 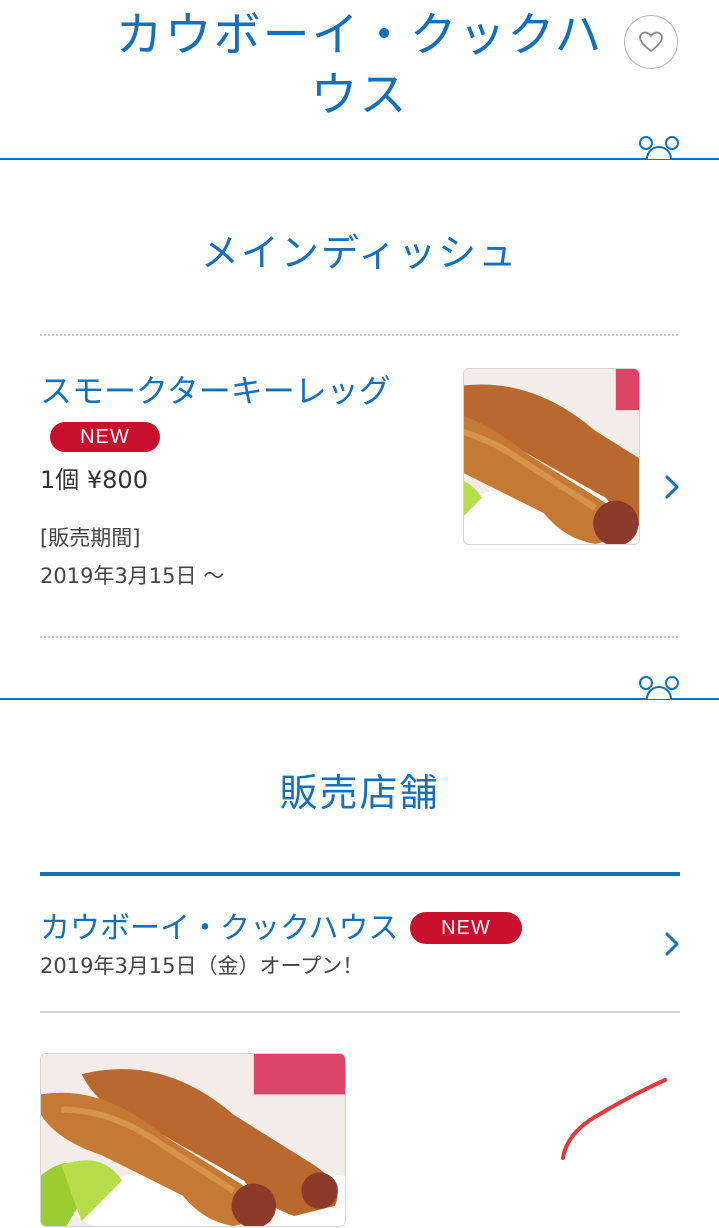 I want to click on page-title-line-1: カウボーイ・クックハ, so click(x=359, y=35).